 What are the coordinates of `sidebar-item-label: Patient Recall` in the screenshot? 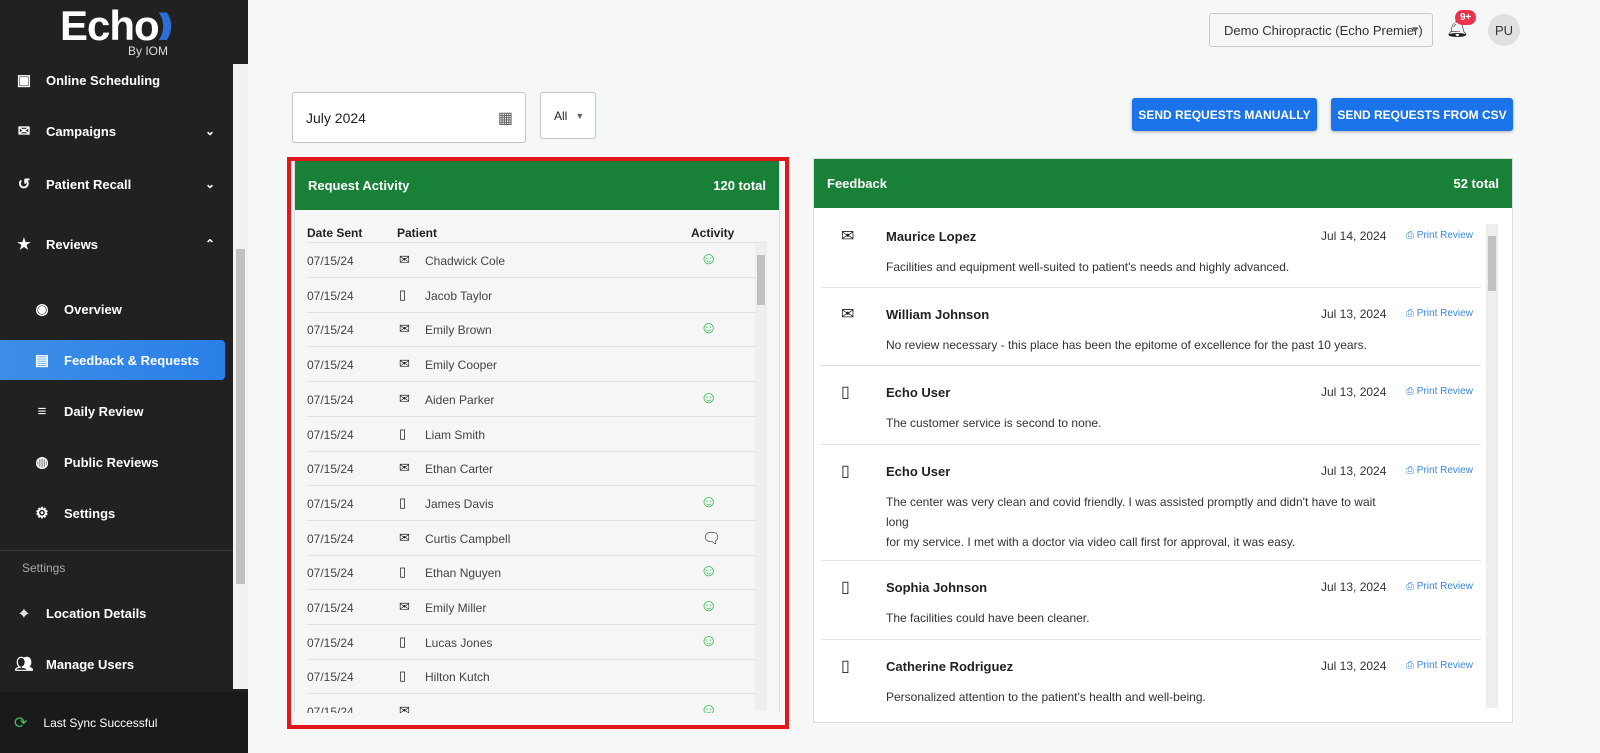 It's located at (89, 184).